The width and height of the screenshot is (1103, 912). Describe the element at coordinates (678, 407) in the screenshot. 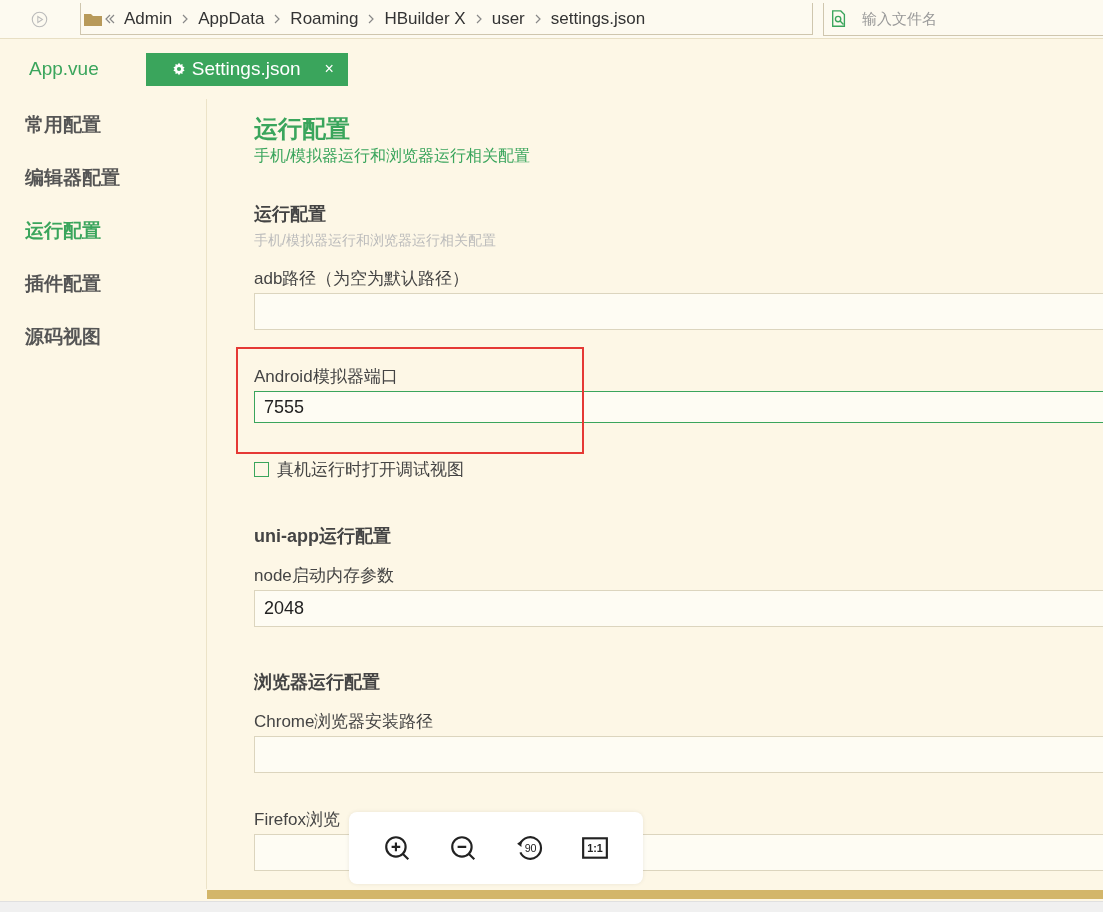

I see `input-field: 7555` at that location.